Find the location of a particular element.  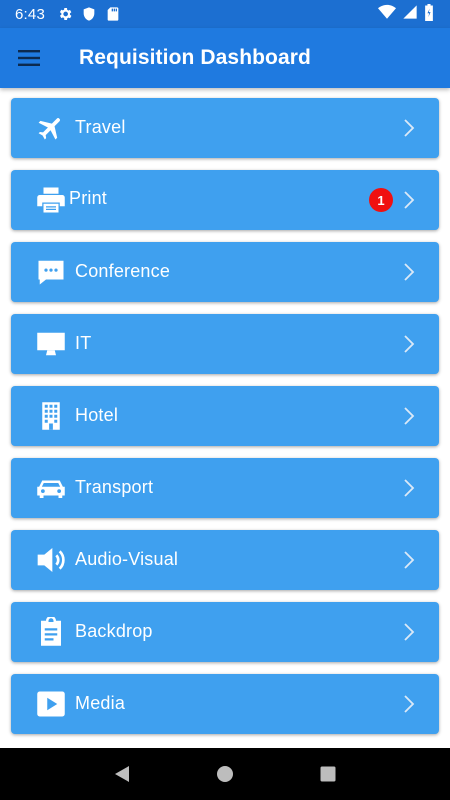

system-nav-bar is located at coordinates (225, 774).